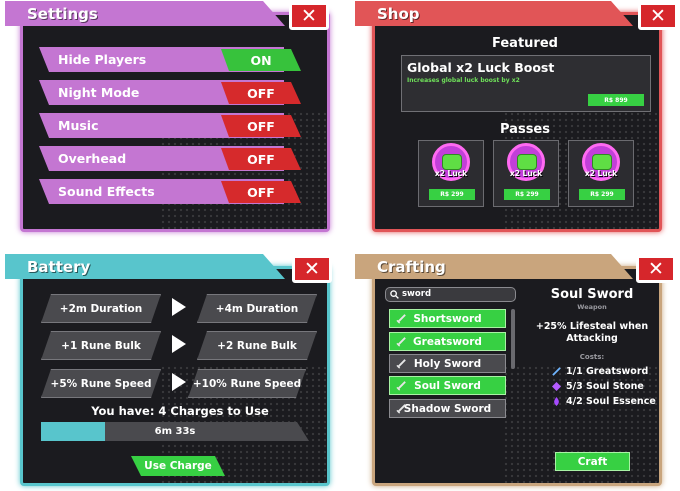 Image resolution: width=680 pixels, height=491 pixels. What do you see at coordinates (394, 294) in the screenshot?
I see `search-icon` at bounding box center [394, 294].